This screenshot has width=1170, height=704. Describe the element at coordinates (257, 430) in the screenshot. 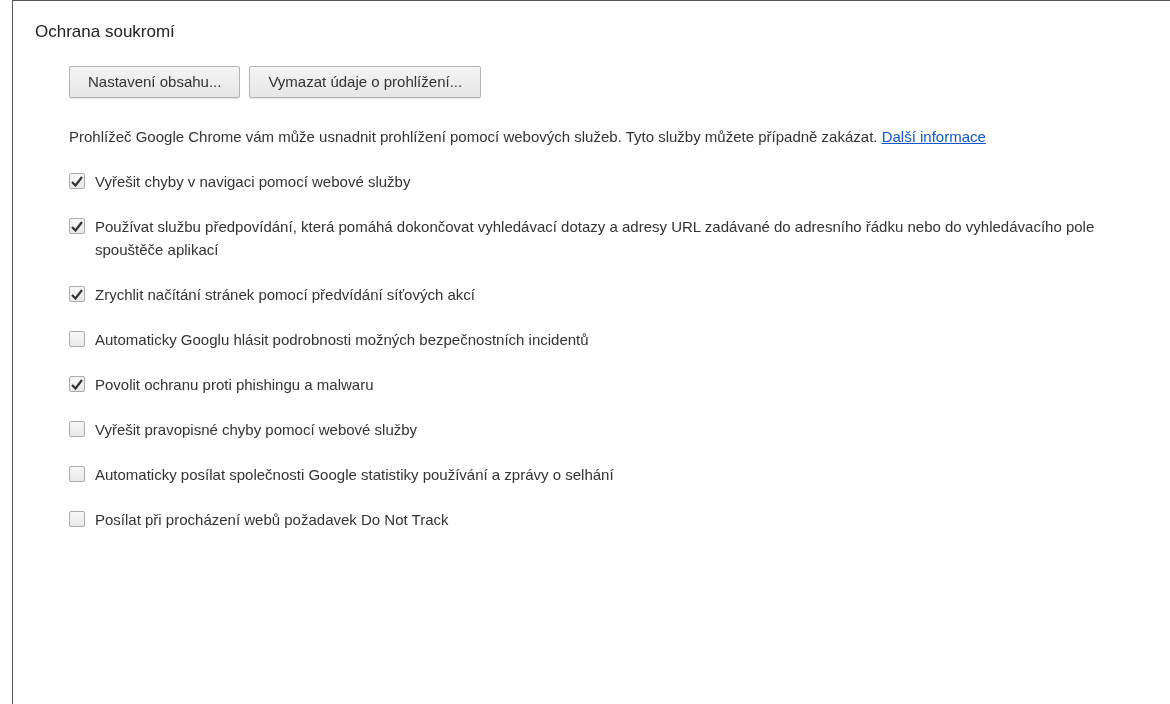

I see `option-label: Vyřešit pravopisné chyby pomocí webové služby` at that location.